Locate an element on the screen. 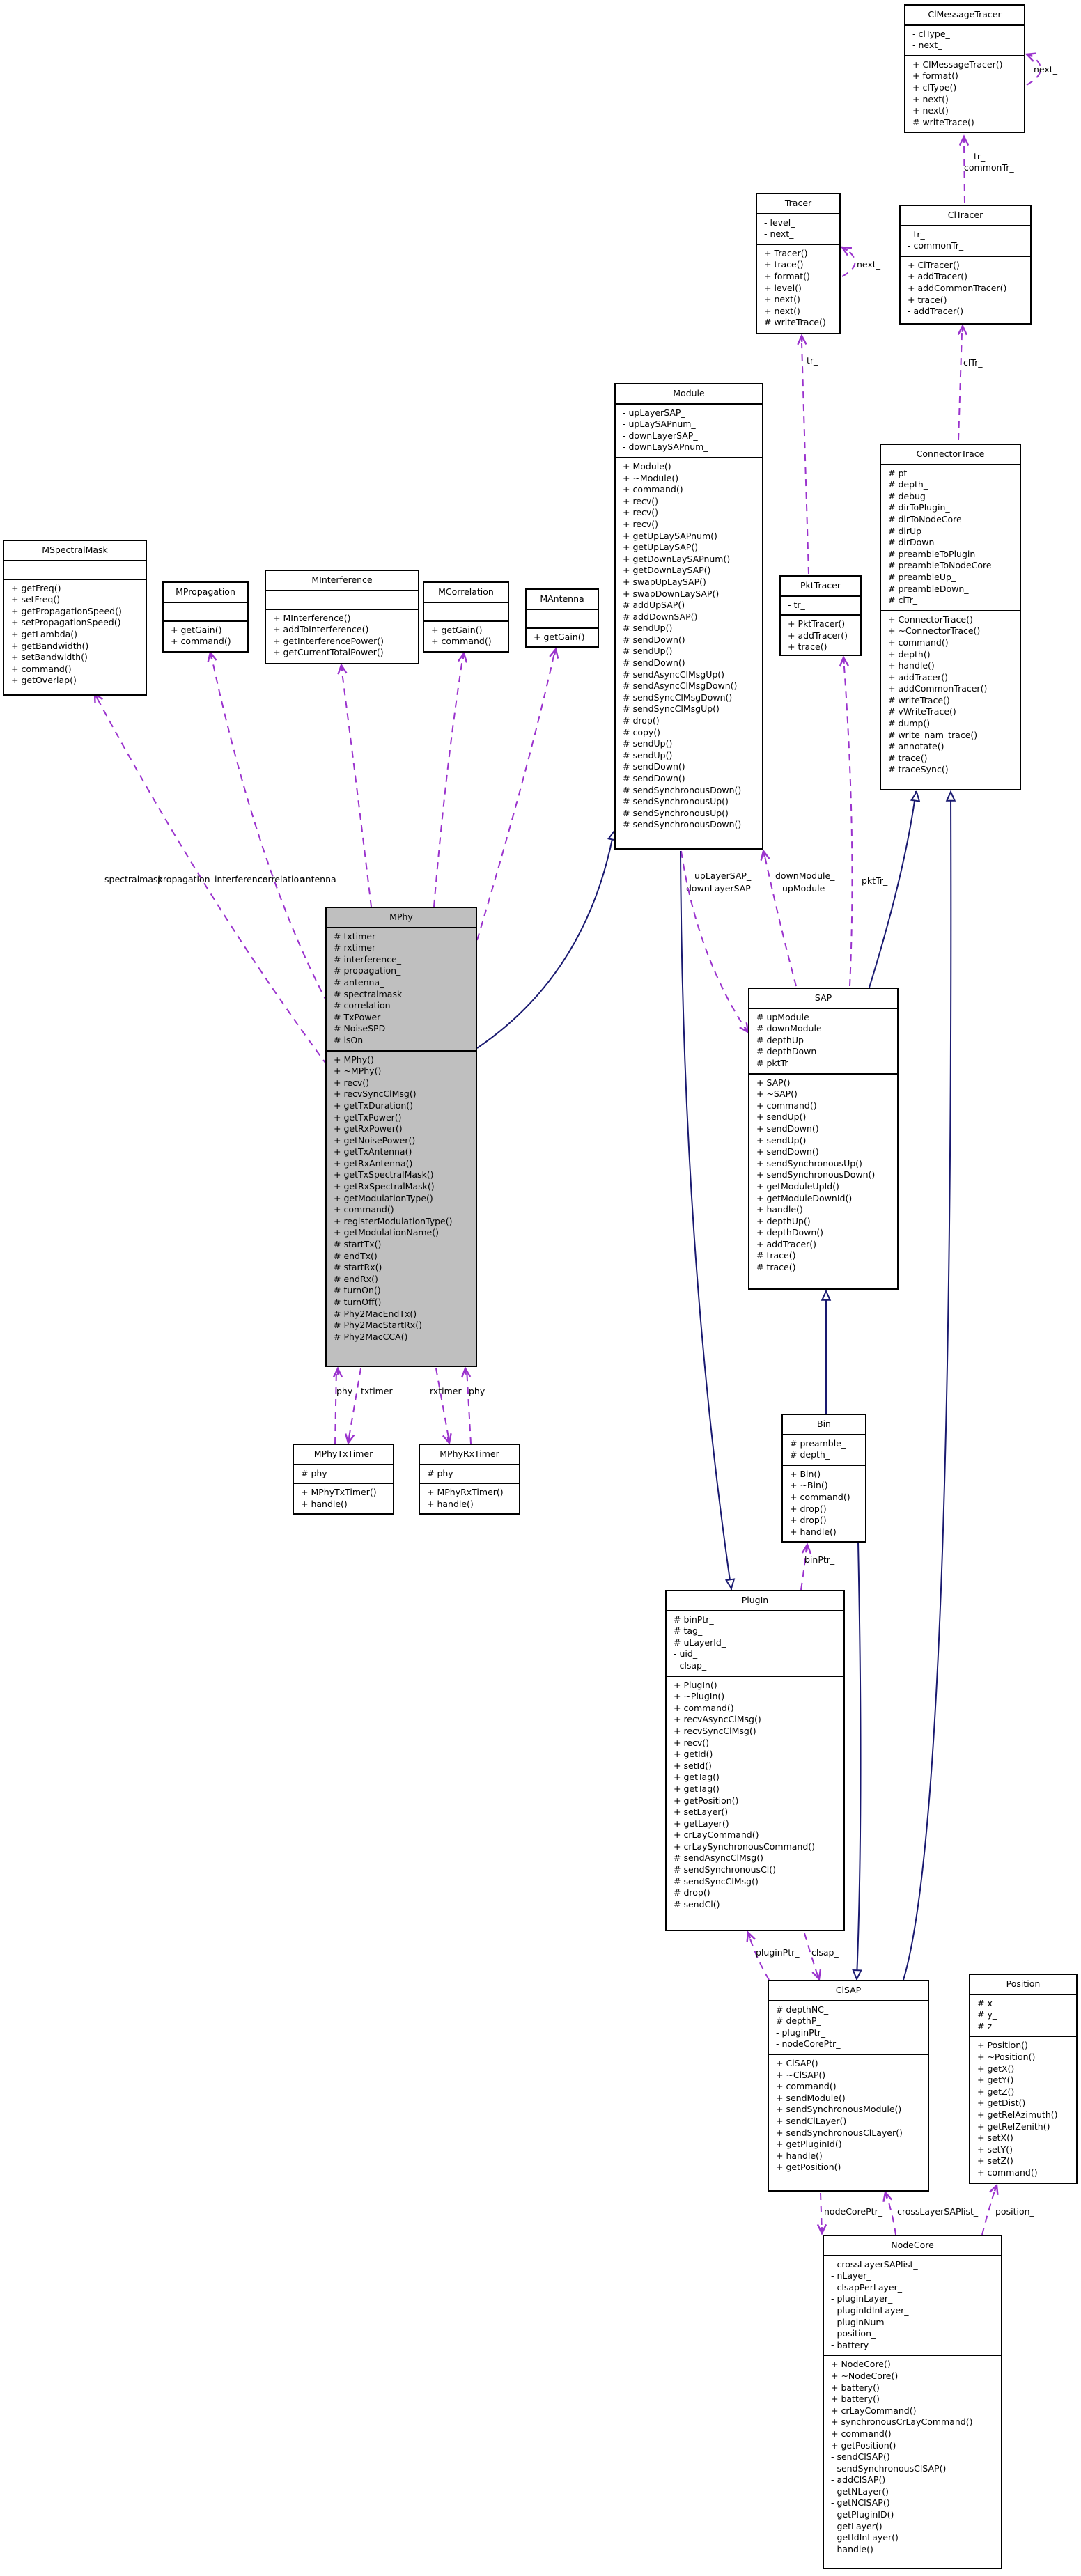 This screenshot has width=1081, height=2576. attribute: - pluginIdInLayer_ is located at coordinates (870, 2310).